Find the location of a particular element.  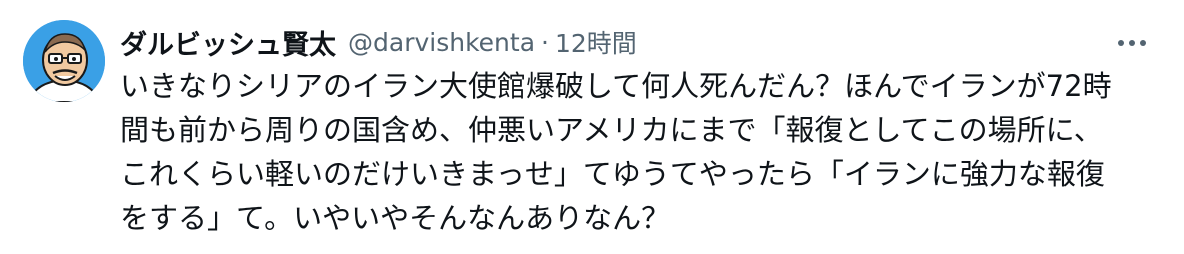

tweet-text-line: いきなりシリアのイラン大使館爆破して何人死んだん？ほんでイランが72時 is located at coordinates (616, 86).